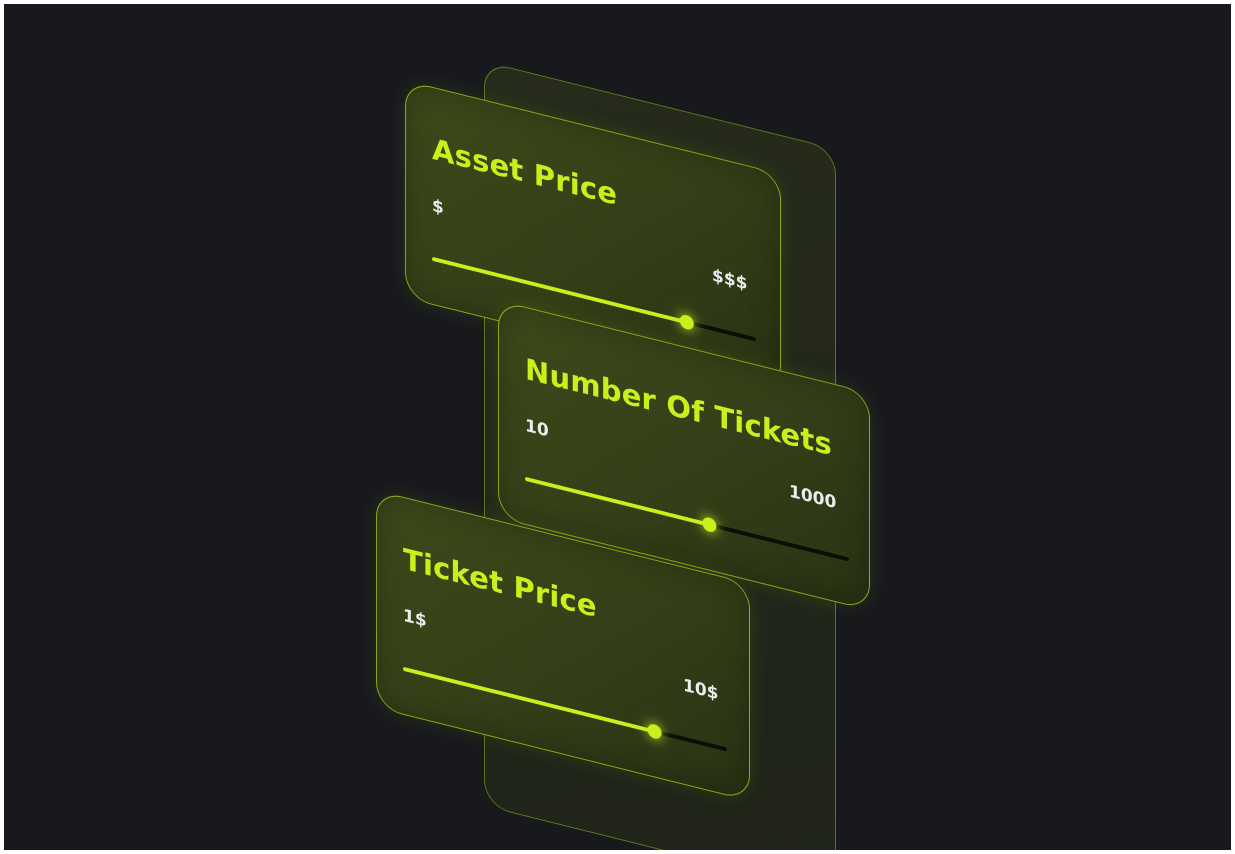 This screenshot has height=854, width=1235. Describe the element at coordinates (709, 524) in the screenshot. I see `number-of-tickets-thumb` at that location.